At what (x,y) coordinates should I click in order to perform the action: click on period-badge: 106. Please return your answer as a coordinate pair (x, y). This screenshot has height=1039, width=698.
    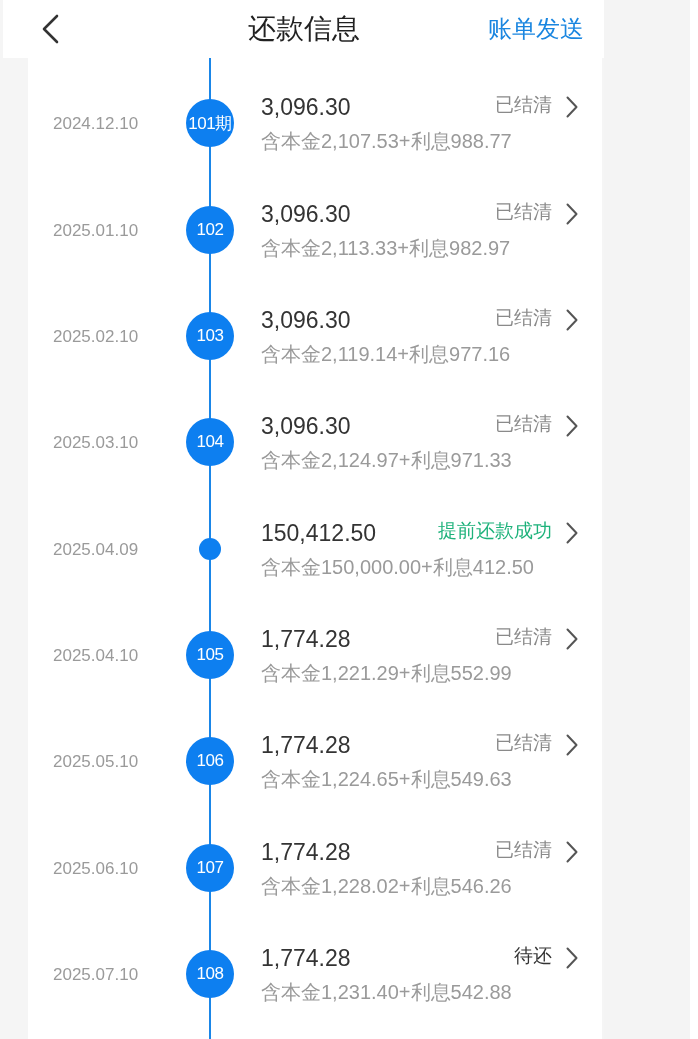
    Looking at the image, I should click on (210, 761).